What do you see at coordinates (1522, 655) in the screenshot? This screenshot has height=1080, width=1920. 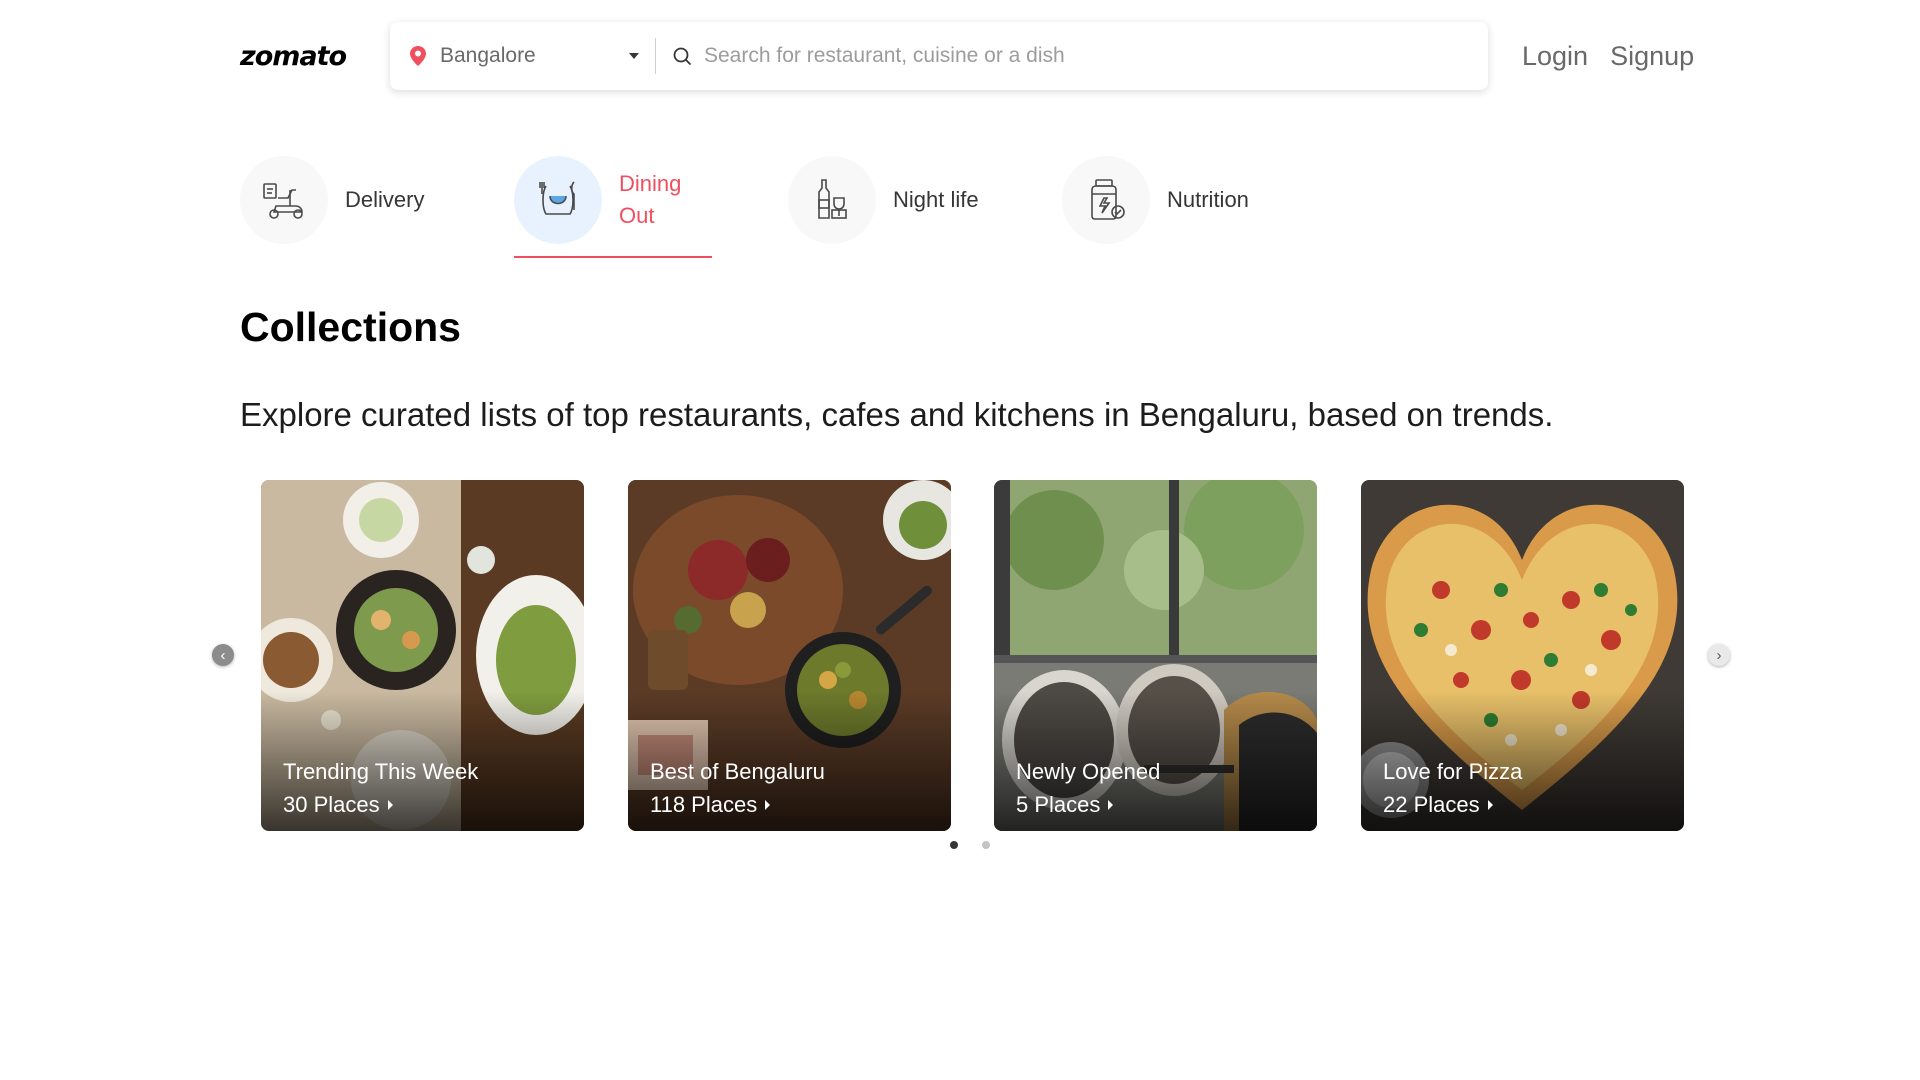 I see `collection-card: Love for Pizza 22 Places` at bounding box center [1522, 655].